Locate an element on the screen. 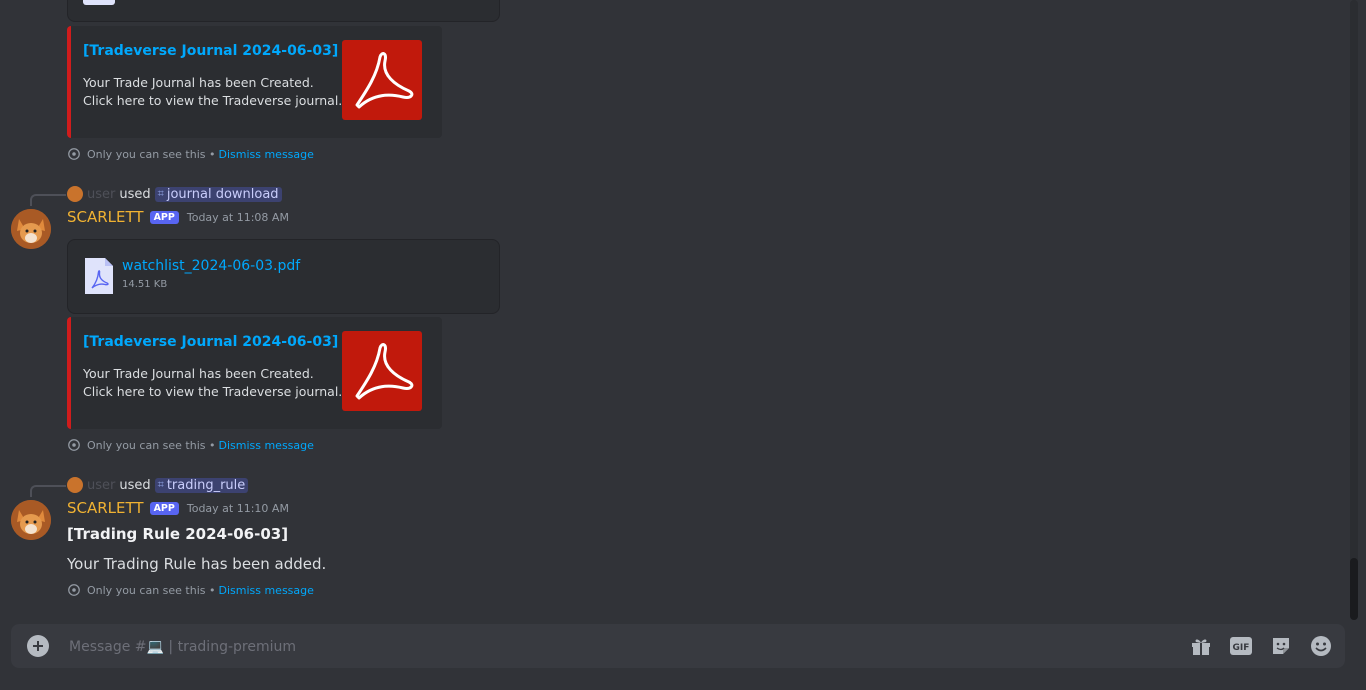 The image size is (1366, 690). gift-icon is located at coordinates (1201, 646).